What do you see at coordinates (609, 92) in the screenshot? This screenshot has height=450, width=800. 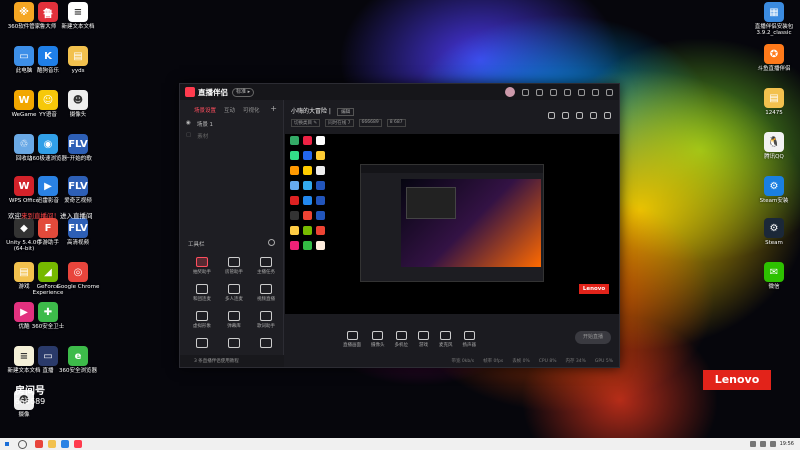 I see `close-icon` at bounding box center [609, 92].